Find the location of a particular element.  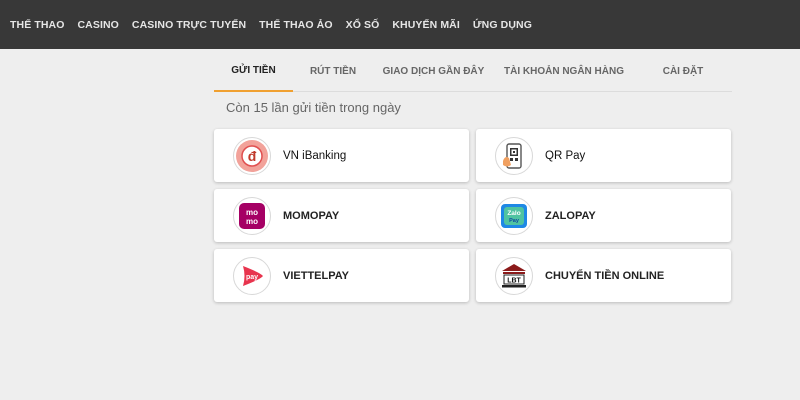

bank-transfer-icon: LBT is located at coordinates (514, 275).